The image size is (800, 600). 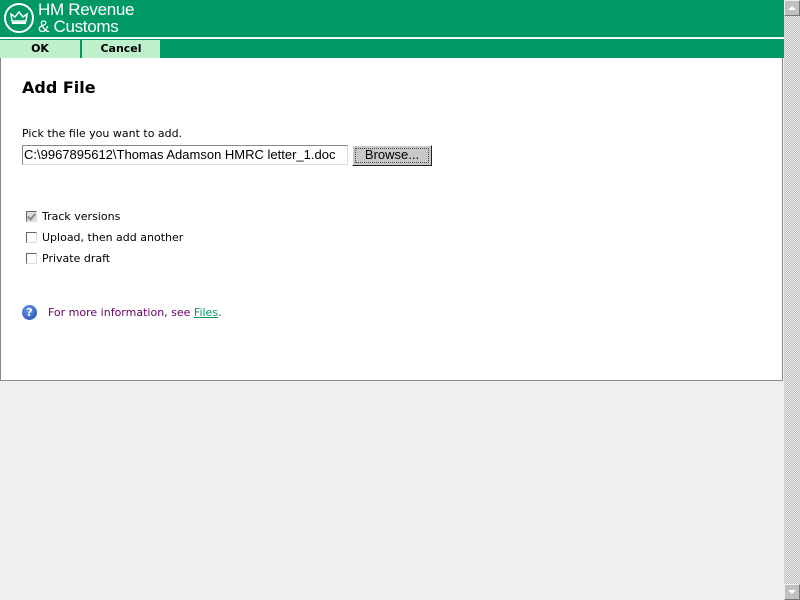 What do you see at coordinates (59, 87) in the screenshot?
I see `page-title: Add File` at bounding box center [59, 87].